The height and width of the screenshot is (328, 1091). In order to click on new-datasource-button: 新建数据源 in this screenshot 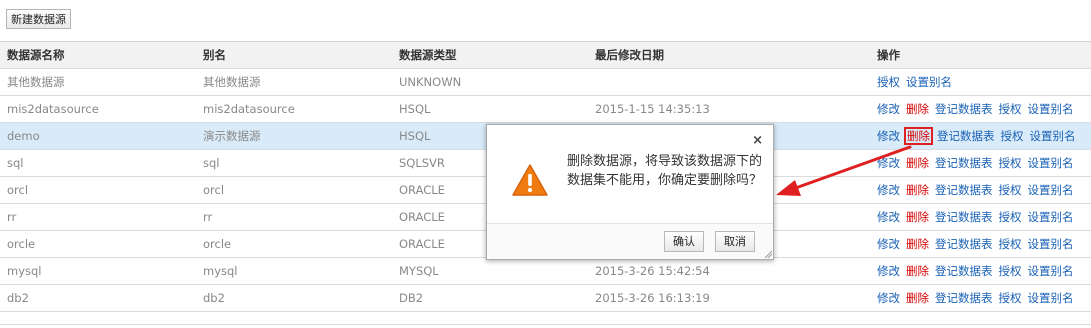, I will do `click(38, 19)`.